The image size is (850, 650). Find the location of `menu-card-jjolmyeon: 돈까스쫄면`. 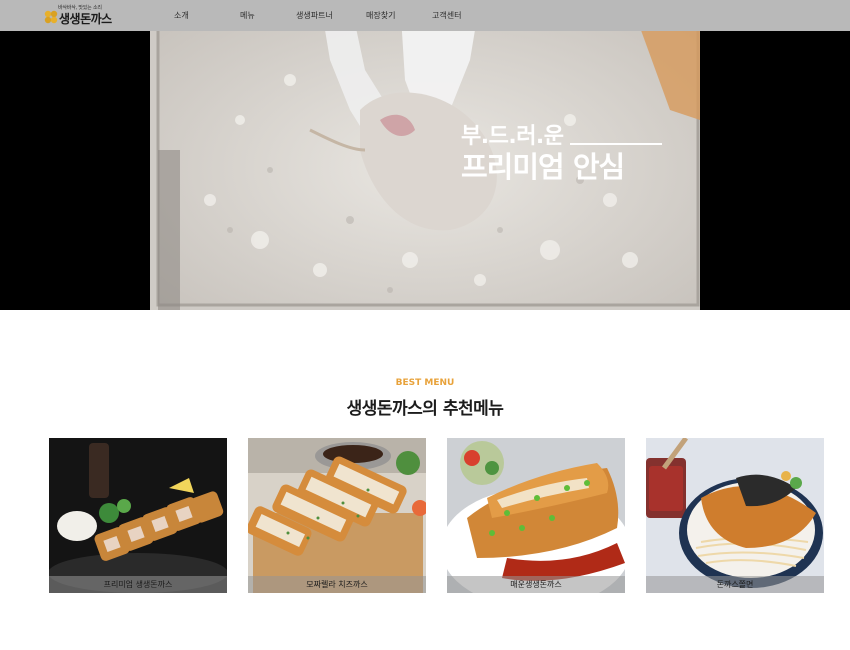

menu-card-jjolmyeon: 돈까스쫄면 is located at coordinates (735, 515).